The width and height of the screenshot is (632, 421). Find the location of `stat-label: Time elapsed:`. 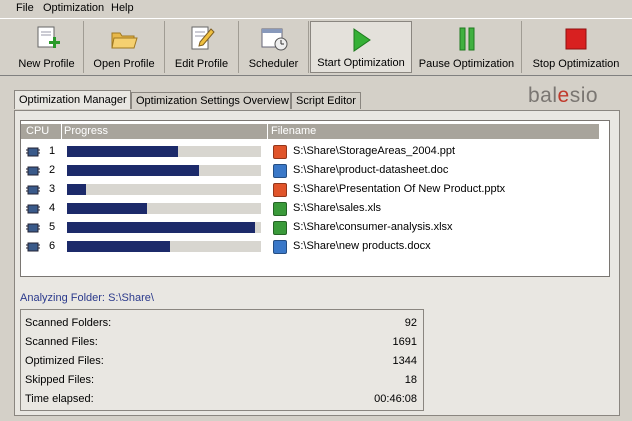

stat-label: Time elapsed: is located at coordinates (59, 399).